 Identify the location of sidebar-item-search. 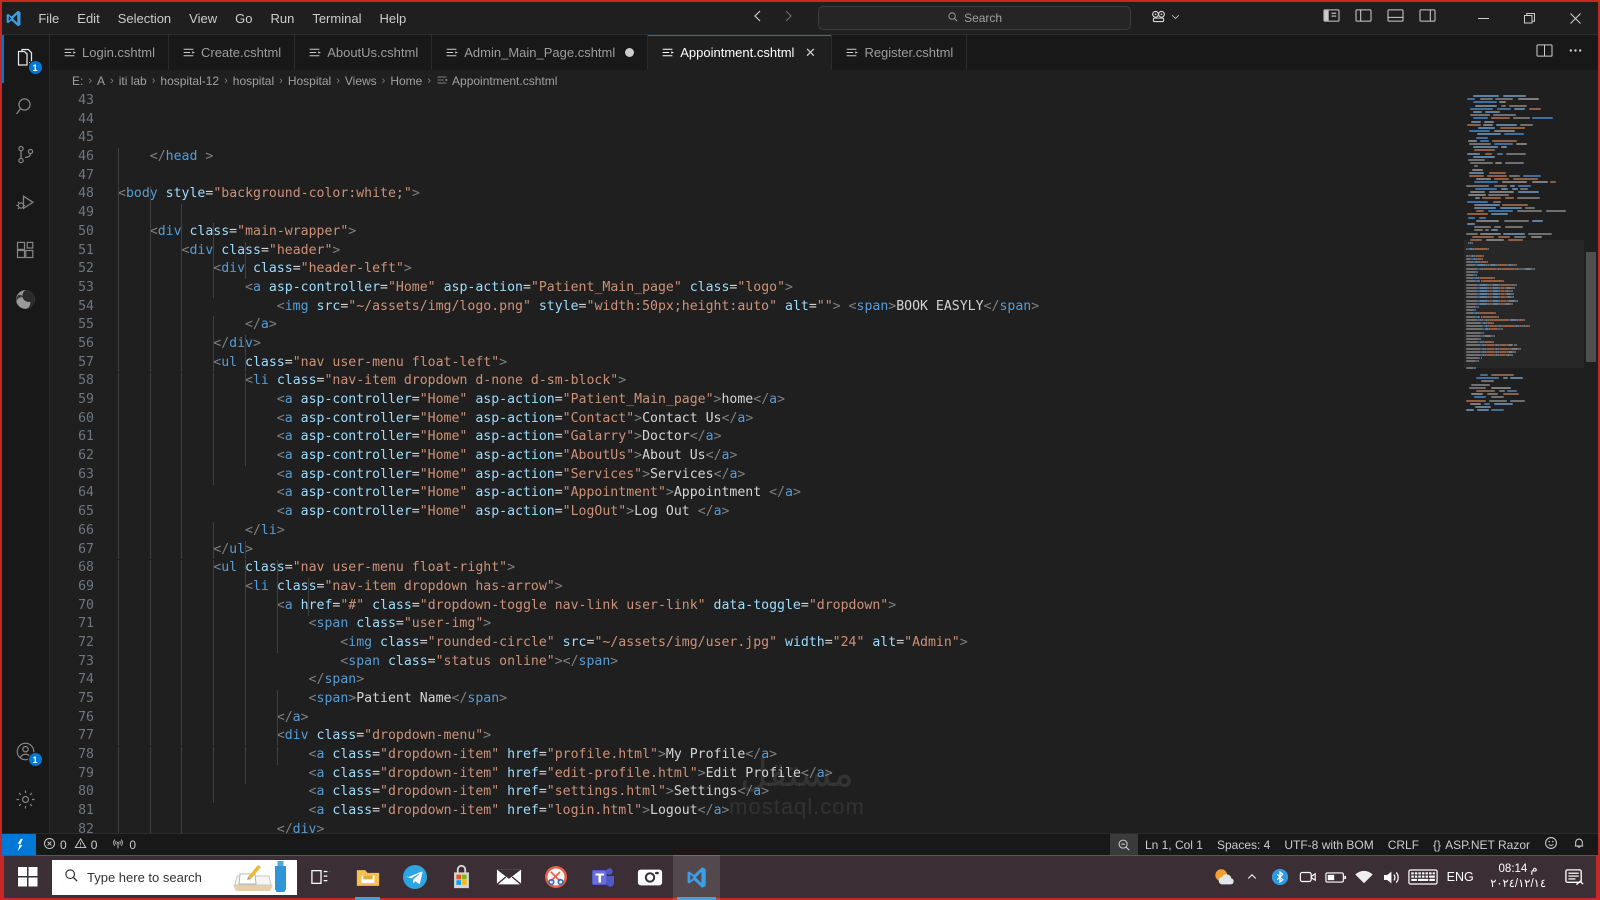
(26, 107).